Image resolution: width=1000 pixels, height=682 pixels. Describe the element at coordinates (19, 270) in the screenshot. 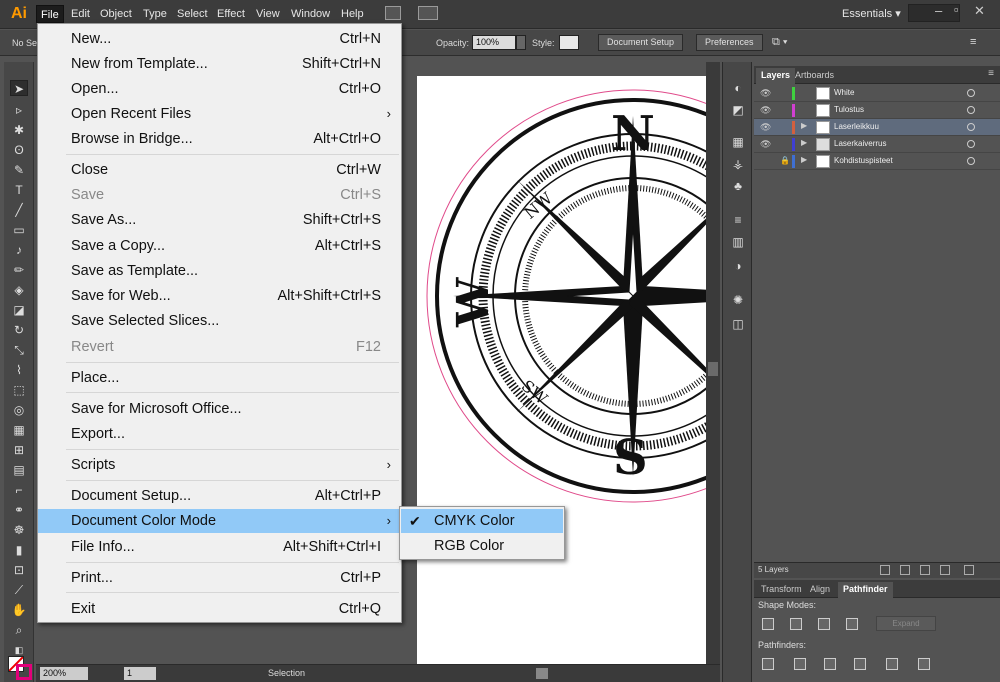

I see `pencil-tool-icon: ✏` at that location.